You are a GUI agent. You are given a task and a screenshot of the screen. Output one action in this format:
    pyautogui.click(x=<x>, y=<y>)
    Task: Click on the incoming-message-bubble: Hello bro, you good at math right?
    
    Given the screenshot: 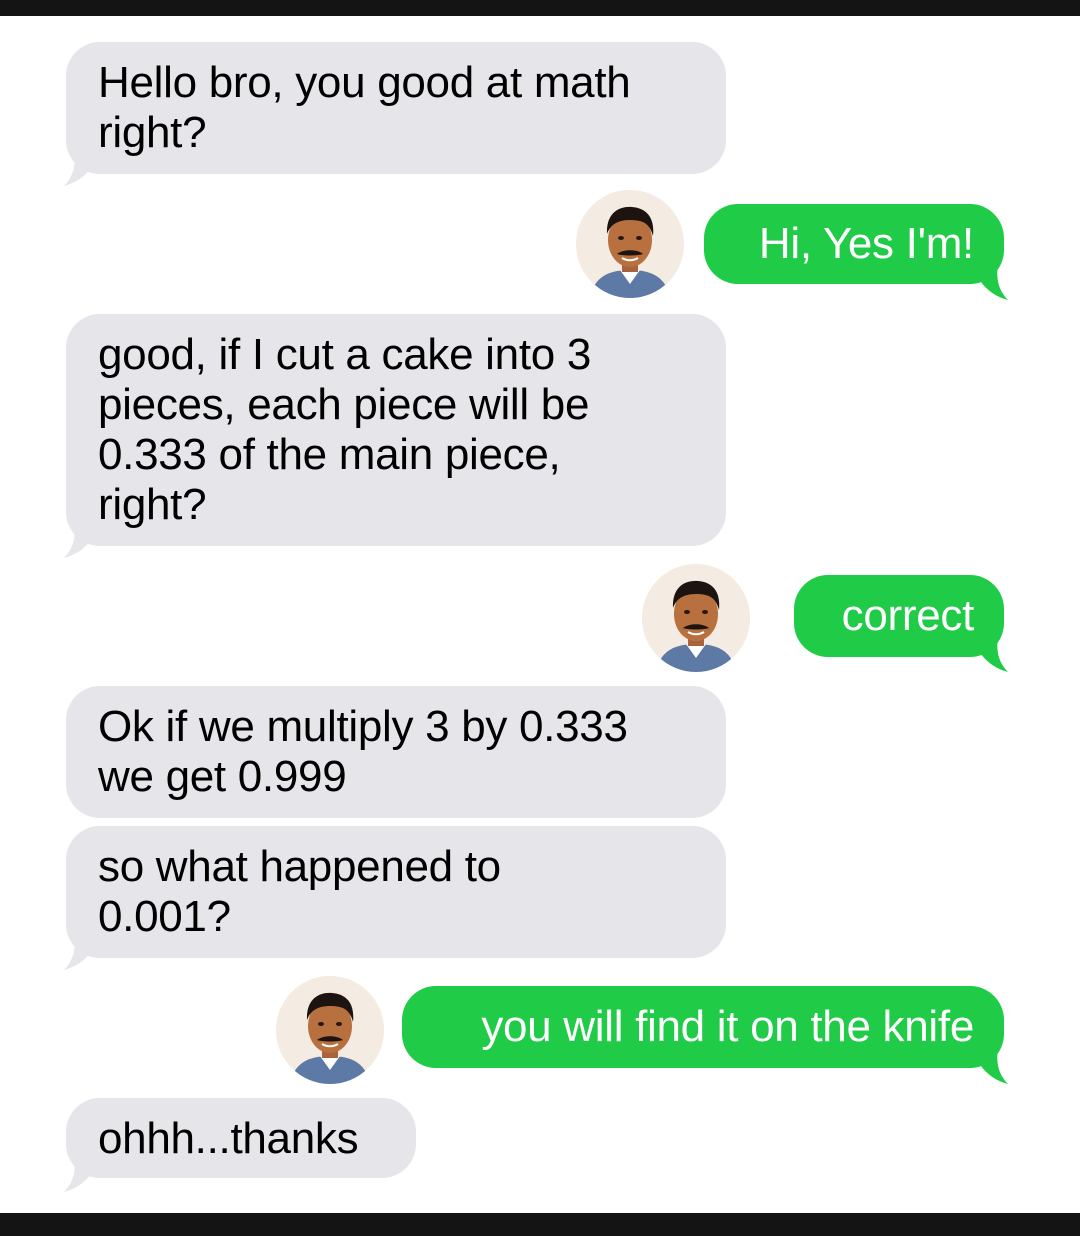 What is the action you would take?
    pyautogui.click(x=396, y=108)
    